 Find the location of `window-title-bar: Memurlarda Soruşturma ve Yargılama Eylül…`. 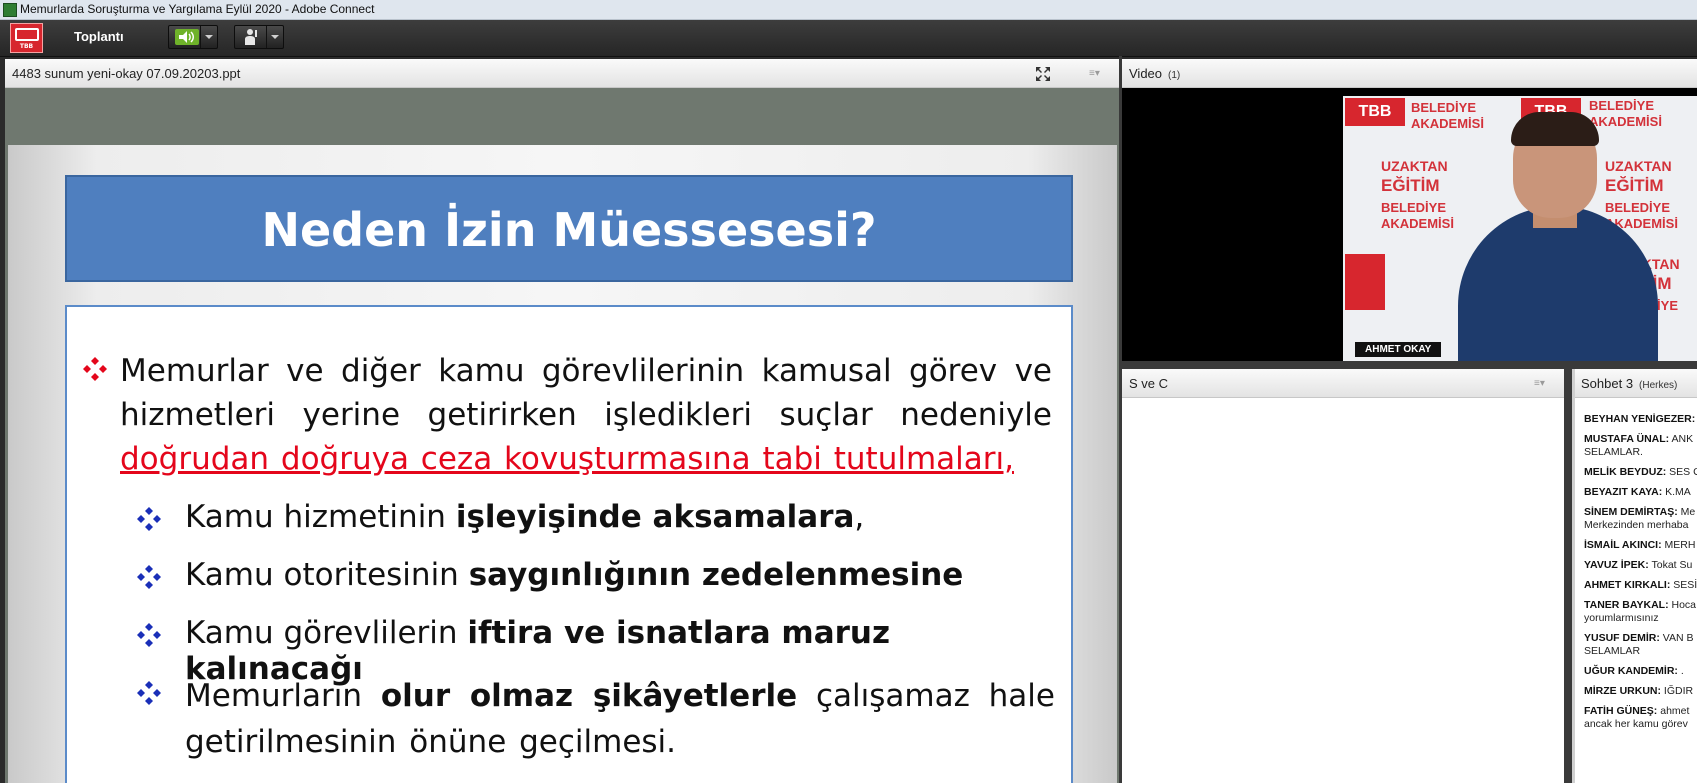

window-title-bar: Memurlarda Soruşturma ve Yargılama Eylül… is located at coordinates (848, 10).